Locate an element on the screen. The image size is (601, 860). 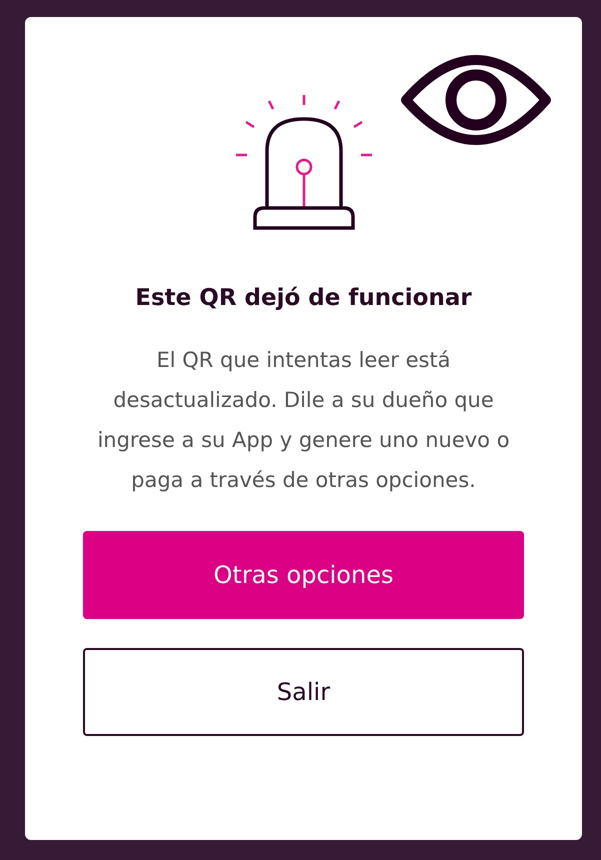
siren-icon is located at coordinates (304, 163).